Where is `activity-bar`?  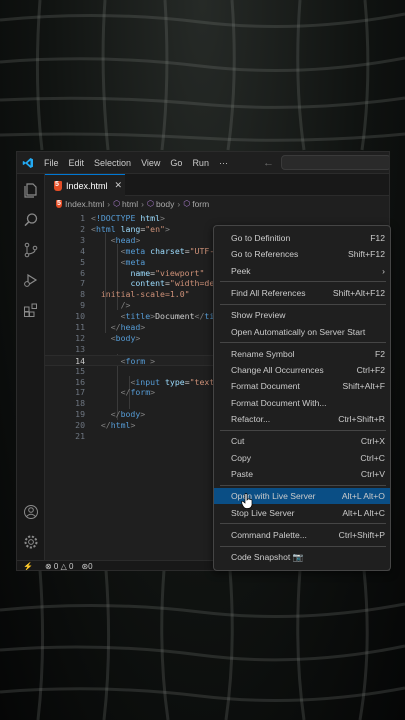 activity-bar is located at coordinates (31, 367).